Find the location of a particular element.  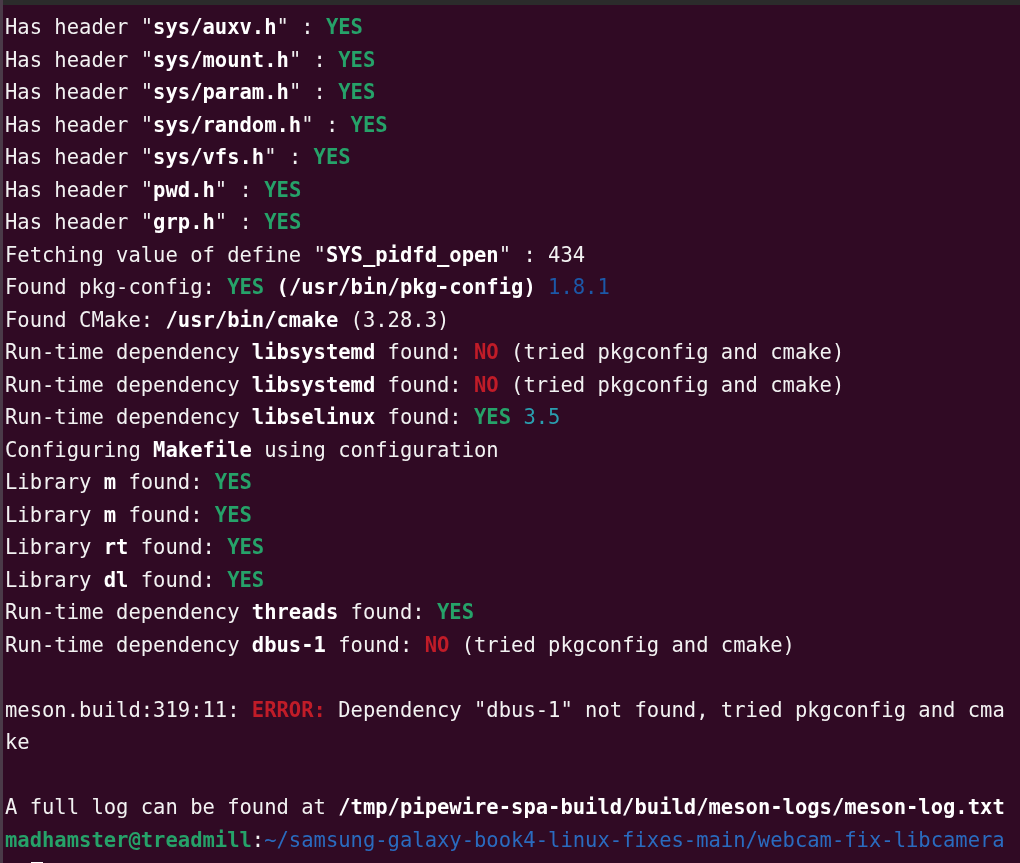

log-line: Run-time dependency dbus-1 found: NO (tried pkgconfig and cmake) is located at coordinates (400, 645).